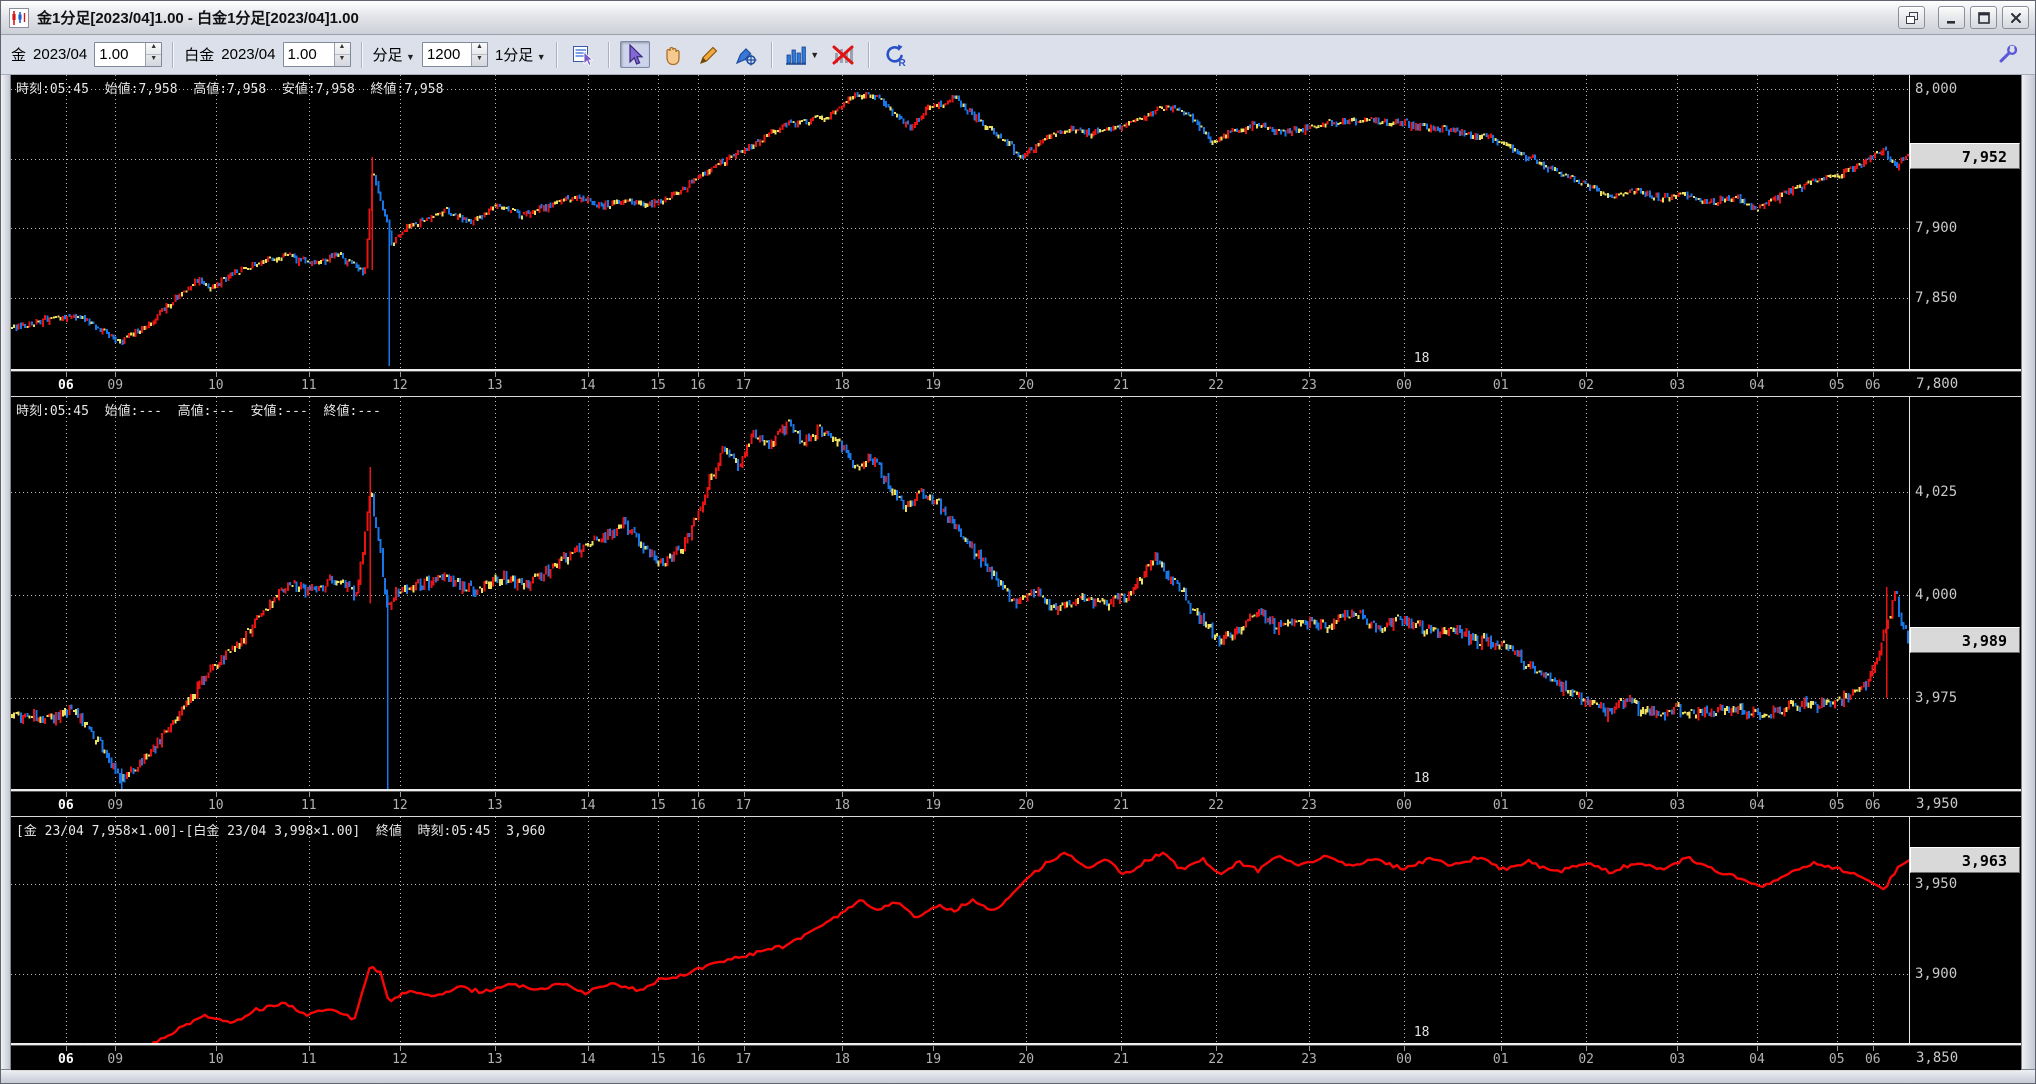 The height and width of the screenshot is (1084, 2036). What do you see at coordinates (802, 54) in the screenshot?
I see `chart-type-icon: ▼` at bounding box center [802, 54].